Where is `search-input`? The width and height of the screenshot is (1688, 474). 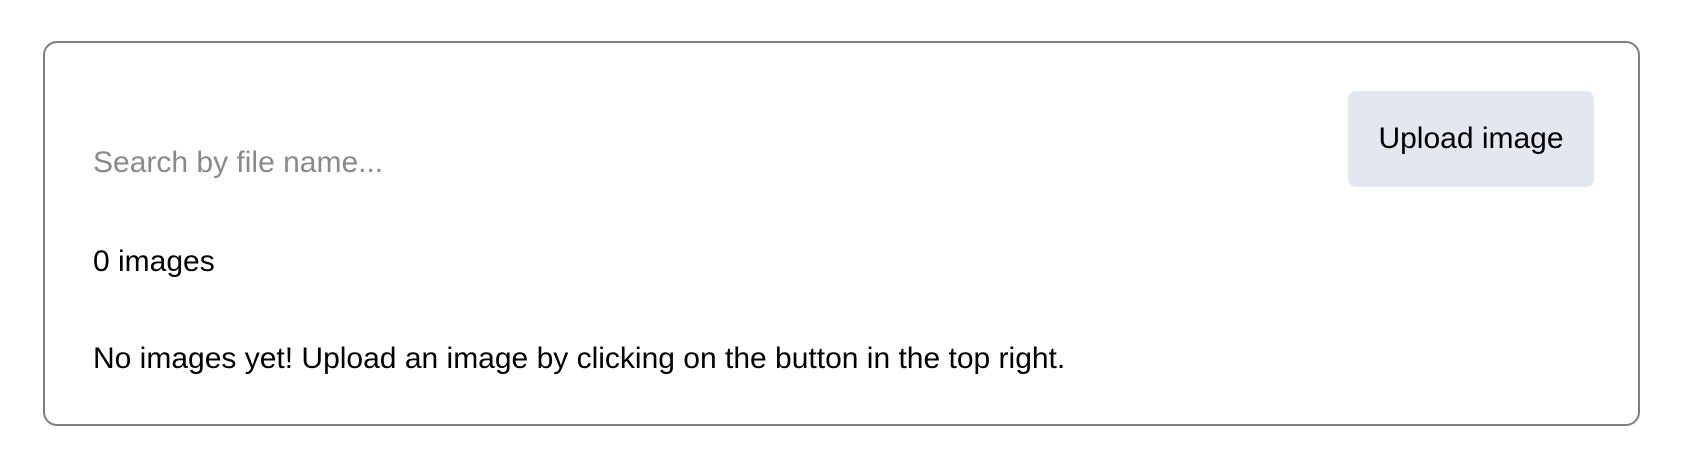
search-input is located at coordinates (543, 163).